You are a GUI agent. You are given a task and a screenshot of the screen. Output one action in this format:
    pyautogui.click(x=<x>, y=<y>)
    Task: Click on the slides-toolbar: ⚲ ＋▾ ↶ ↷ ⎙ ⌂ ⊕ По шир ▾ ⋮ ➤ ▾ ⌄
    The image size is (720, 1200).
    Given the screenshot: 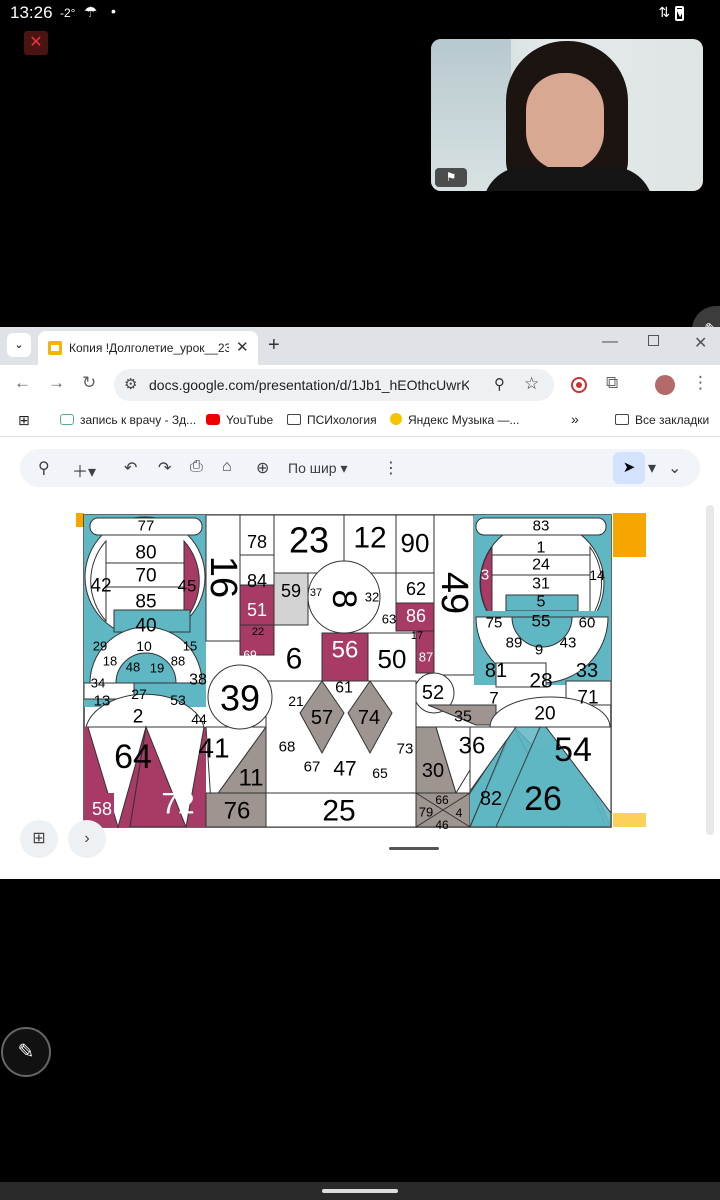 What is the action you would take?
    pyautogui.click(x=360, y=468)
    